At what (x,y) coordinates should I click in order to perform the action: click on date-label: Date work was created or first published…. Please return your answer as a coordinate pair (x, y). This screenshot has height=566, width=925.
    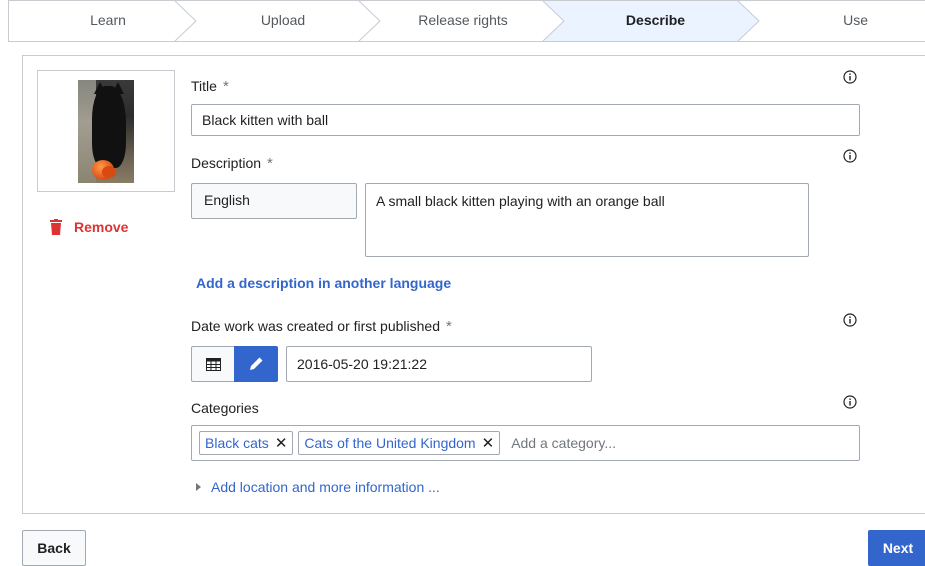
    Looking at the image, I should click on (321, 326).